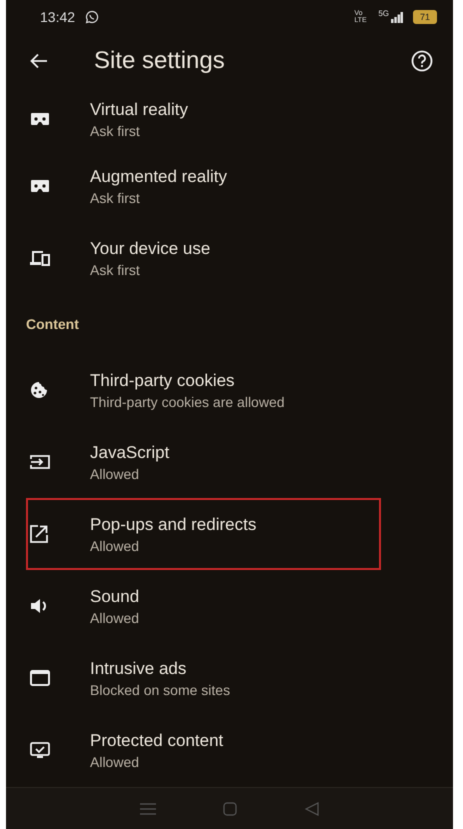  I want to click on settings-item: Pop-ups and redirects Allowed, so click(203, 534).